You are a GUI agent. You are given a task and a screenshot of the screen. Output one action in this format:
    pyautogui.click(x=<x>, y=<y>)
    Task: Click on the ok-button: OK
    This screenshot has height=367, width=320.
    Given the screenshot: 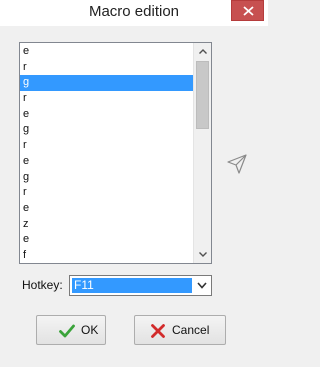 What is the action you would take?
    pyautogui.click(x=71, y=330)
    